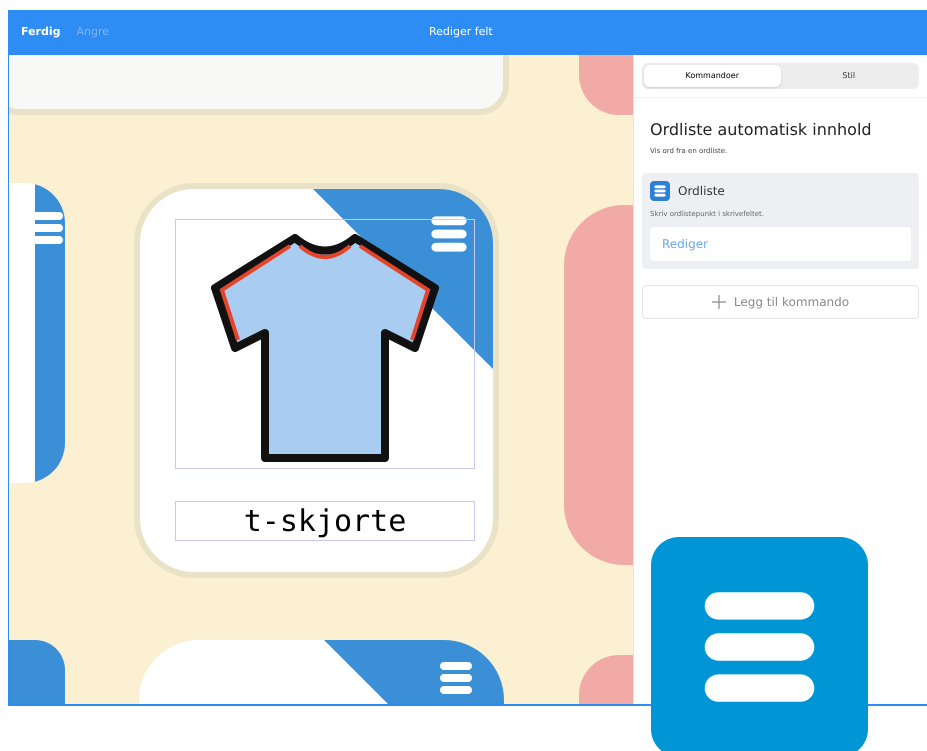 Image resolution: width=927 pixels, height=751 pixels. Describe the element at coordinates (780, 302) in the screenshot. I see `add-command-button: Legg til kommando` at that location.